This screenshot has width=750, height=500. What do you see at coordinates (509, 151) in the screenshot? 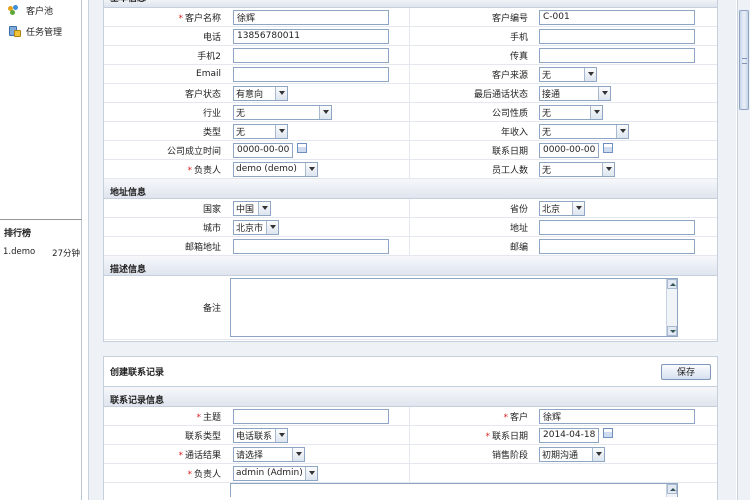
I see `contact-date-label: 联系日期` at bounding box center [509, 151].